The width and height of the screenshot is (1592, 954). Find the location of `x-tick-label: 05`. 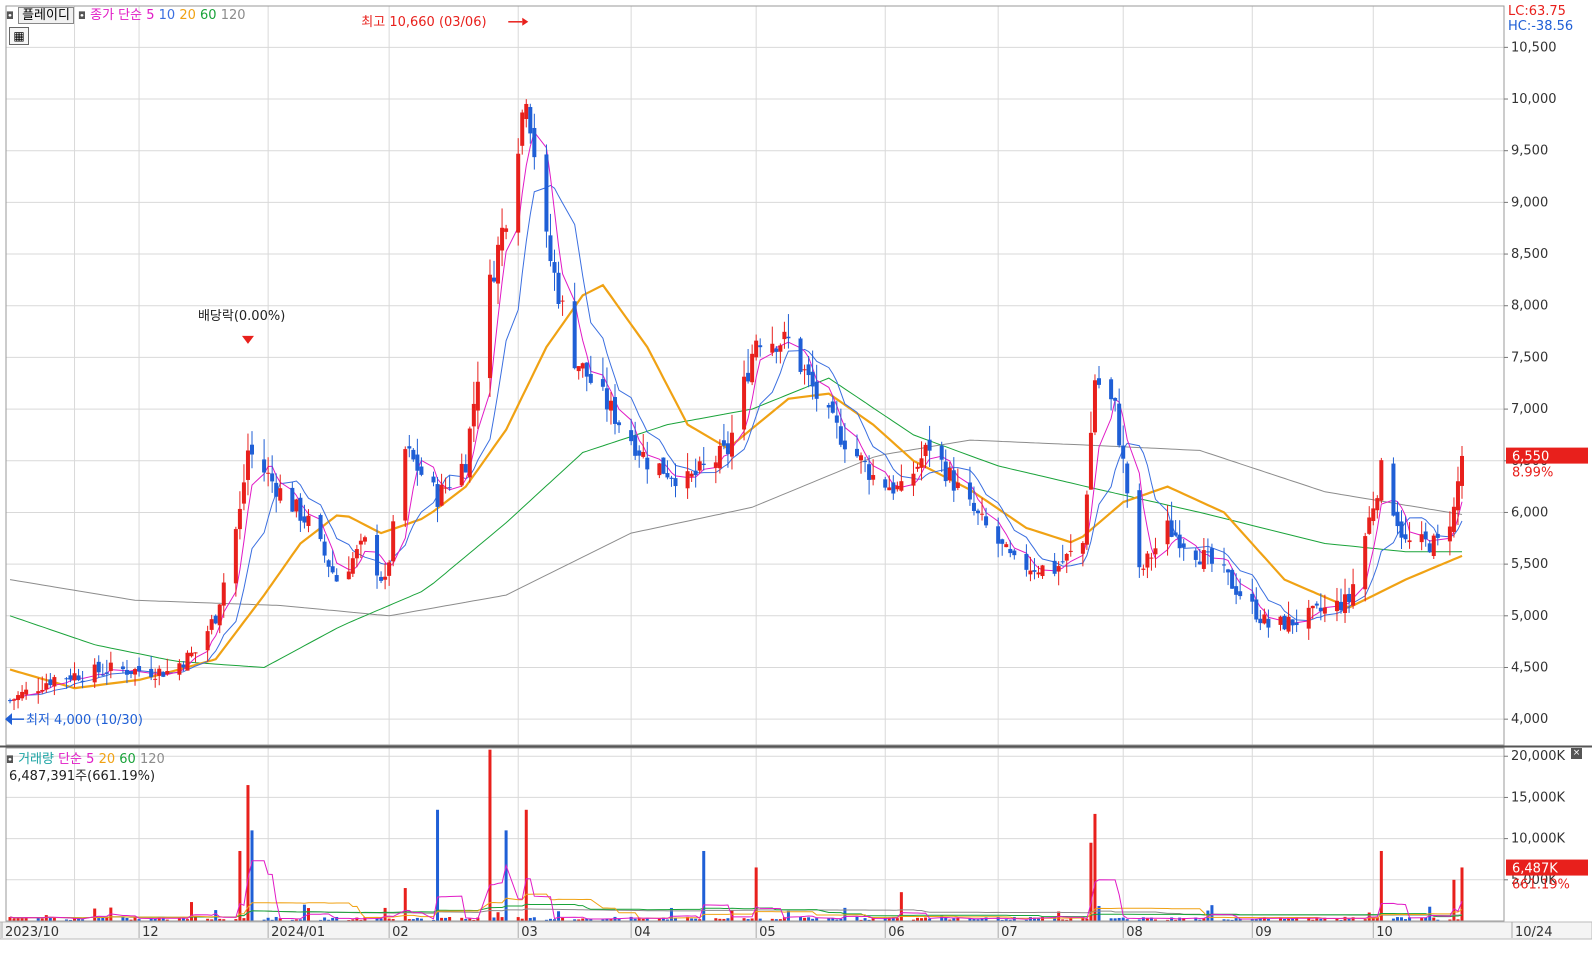

x-tick-label: 05 is located at coordinates (767, 932).